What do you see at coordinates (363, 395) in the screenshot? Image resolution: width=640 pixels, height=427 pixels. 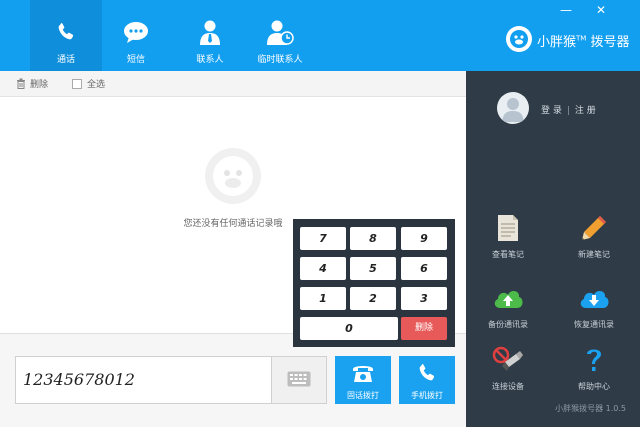 I see `landline-dial-label: 固话拨打` at bounding box center [363, 395].